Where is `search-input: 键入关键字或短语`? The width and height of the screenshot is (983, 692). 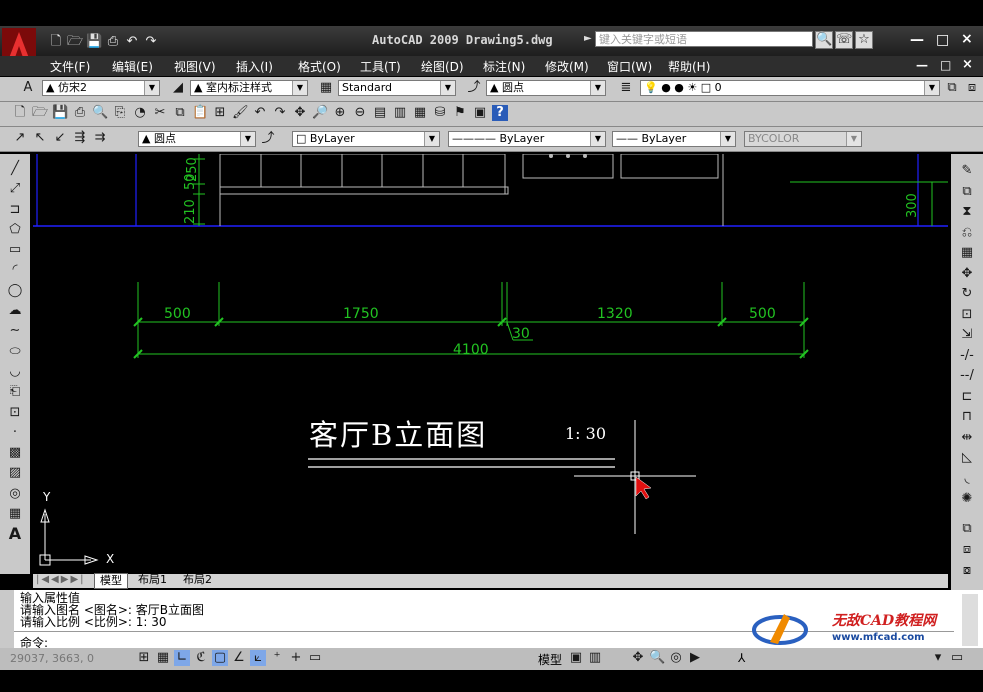
search-input: 键入关键字或短语 is located at coordinates (704, 39).